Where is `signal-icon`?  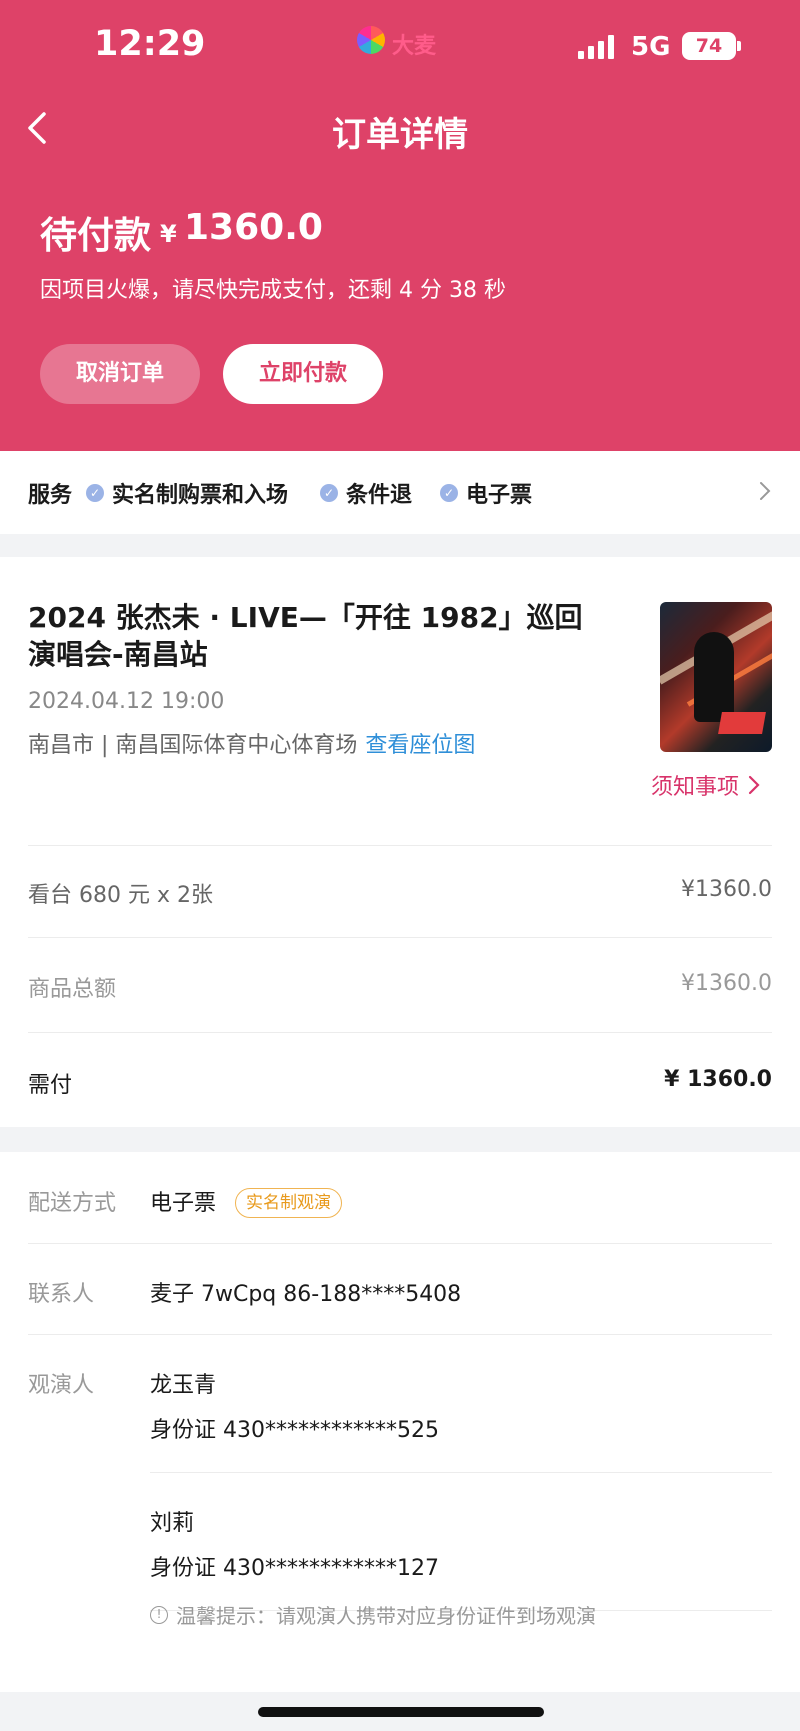 signal-icon is located at coordinates (596, 47).